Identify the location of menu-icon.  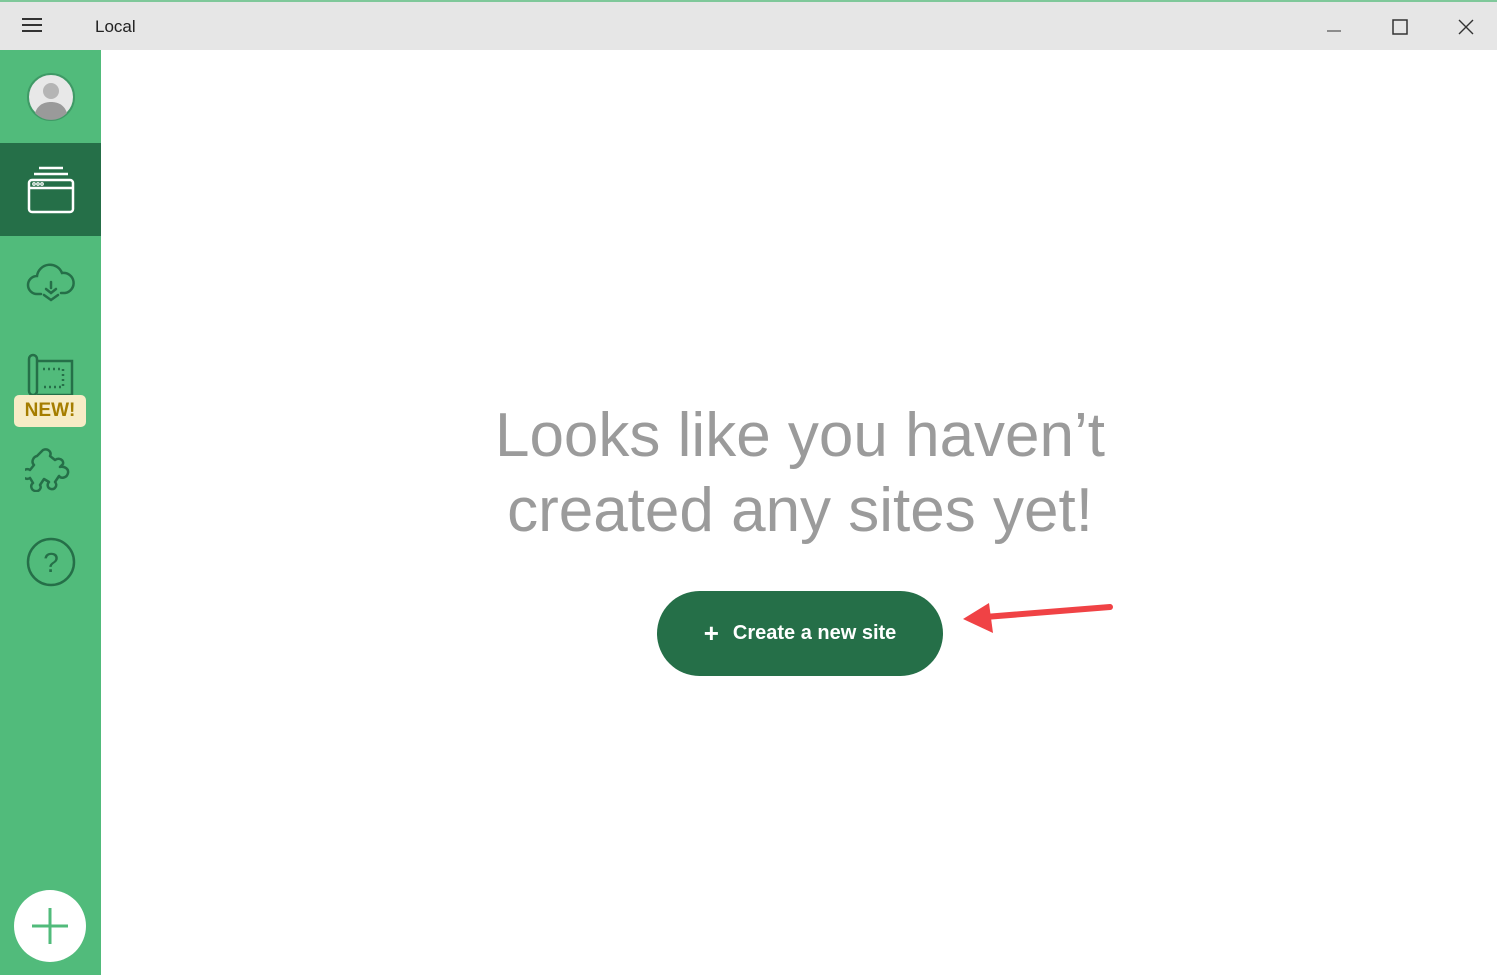
(32, 26).